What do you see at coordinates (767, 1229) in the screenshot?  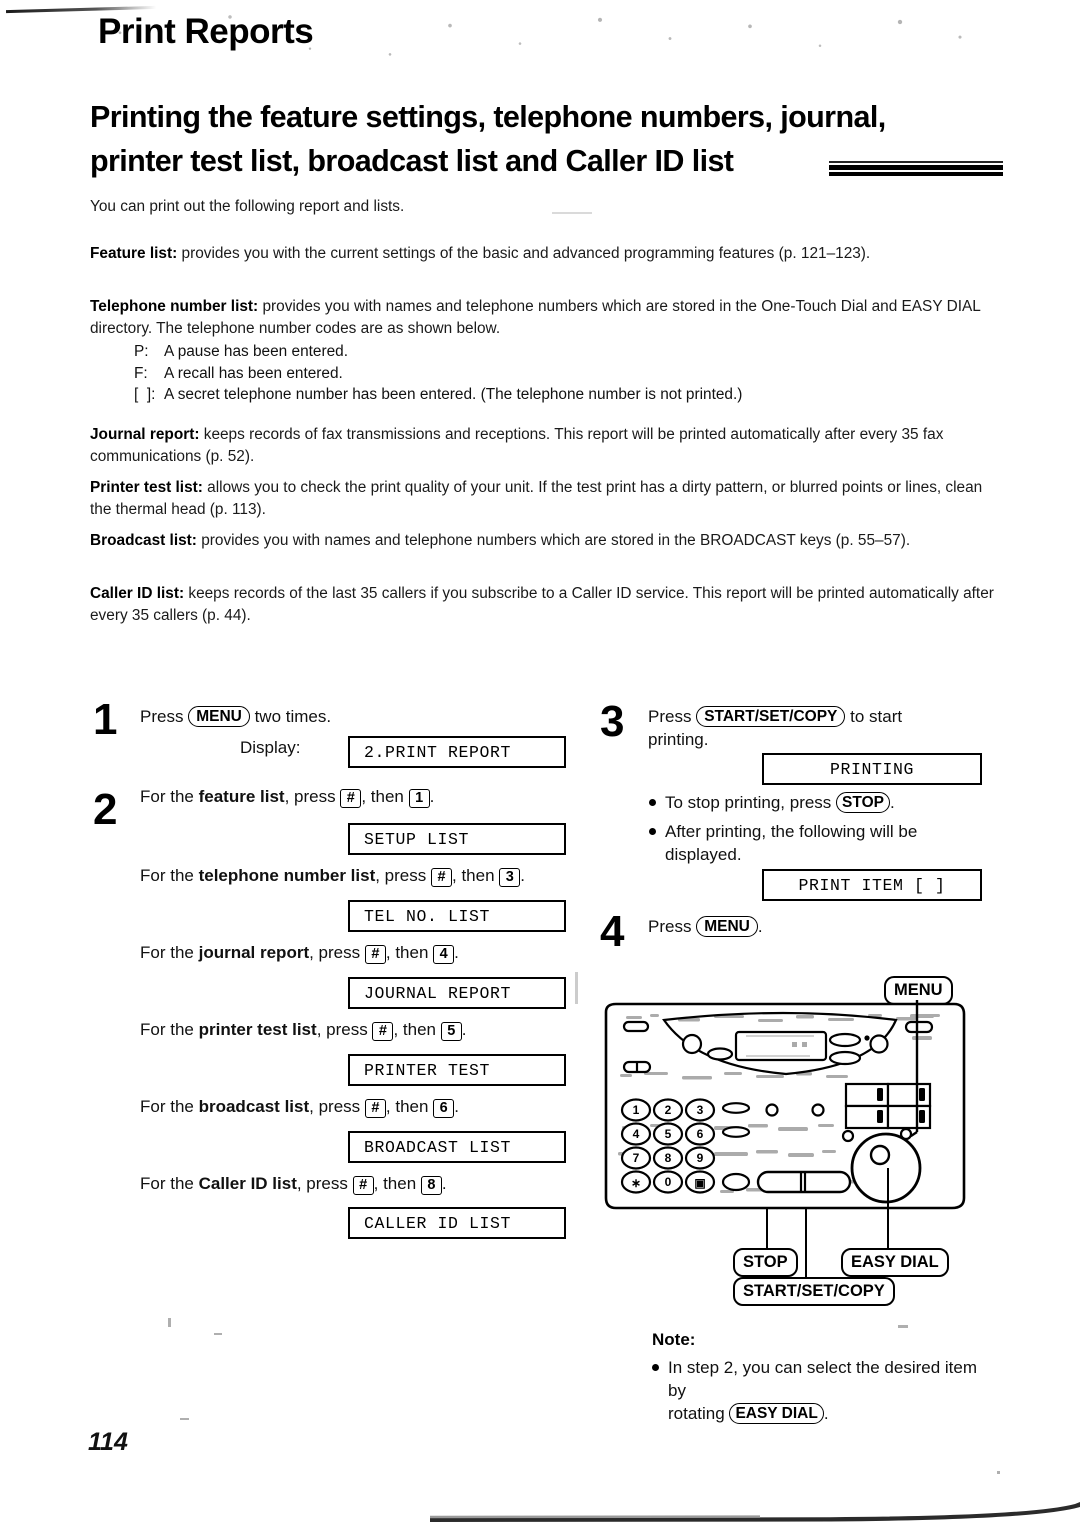 I see `callout-lead-stop` at bounding box center [767, 1229].